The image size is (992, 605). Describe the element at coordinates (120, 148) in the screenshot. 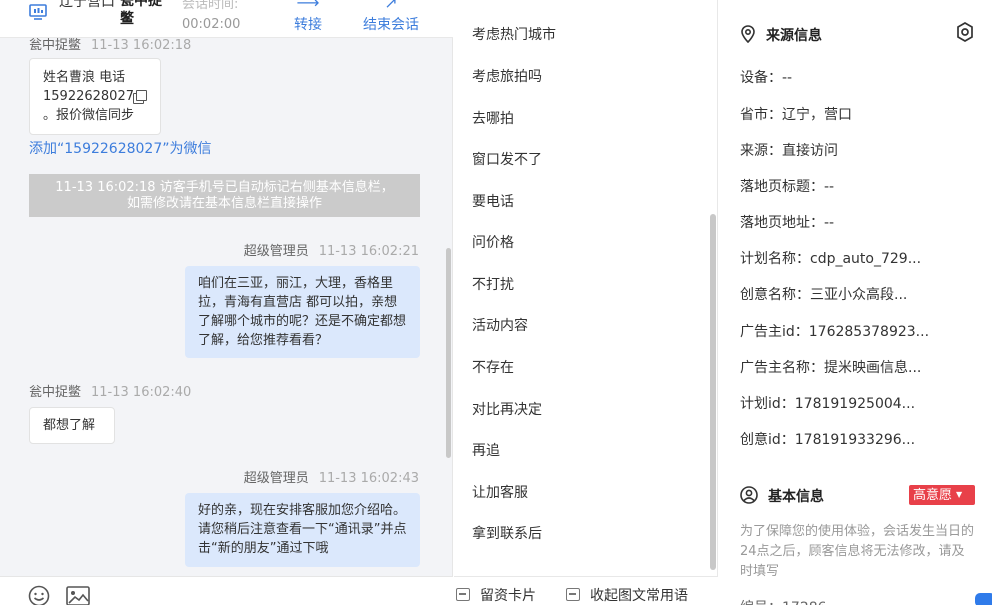

I see `add-wechat-link: 添加“15922628027”为微信` at that location.